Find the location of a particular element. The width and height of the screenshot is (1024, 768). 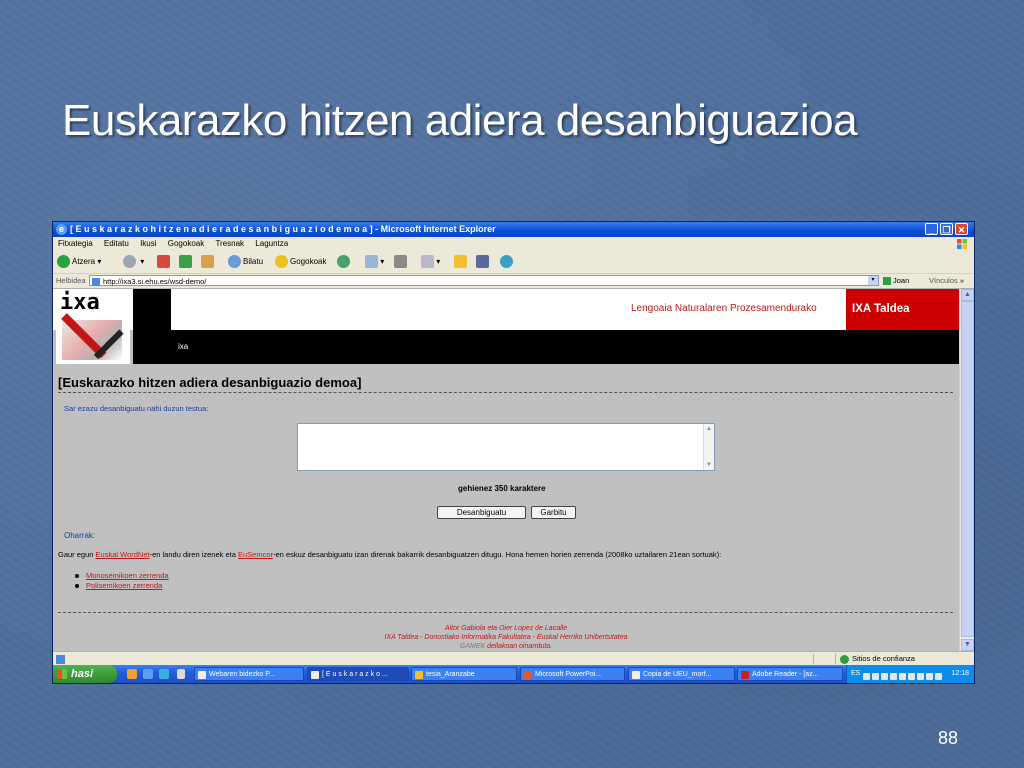

logo-text: ixa is located at coordinates (80, 302).